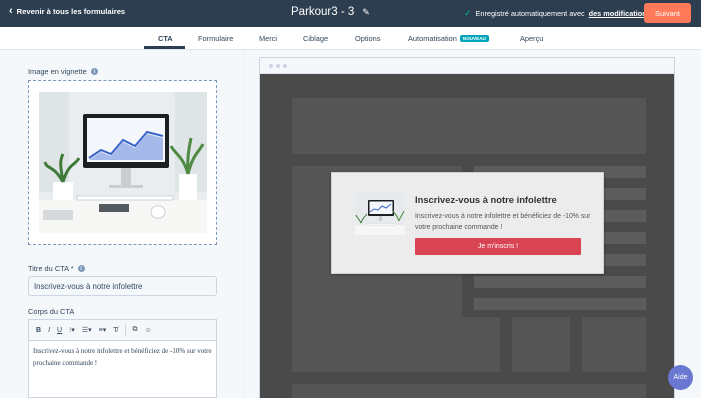 The height and width of the screenshot is (398, 701). I want to click on popup-title: Inscrivez-vous à notre infolettre, so click(486, 199).